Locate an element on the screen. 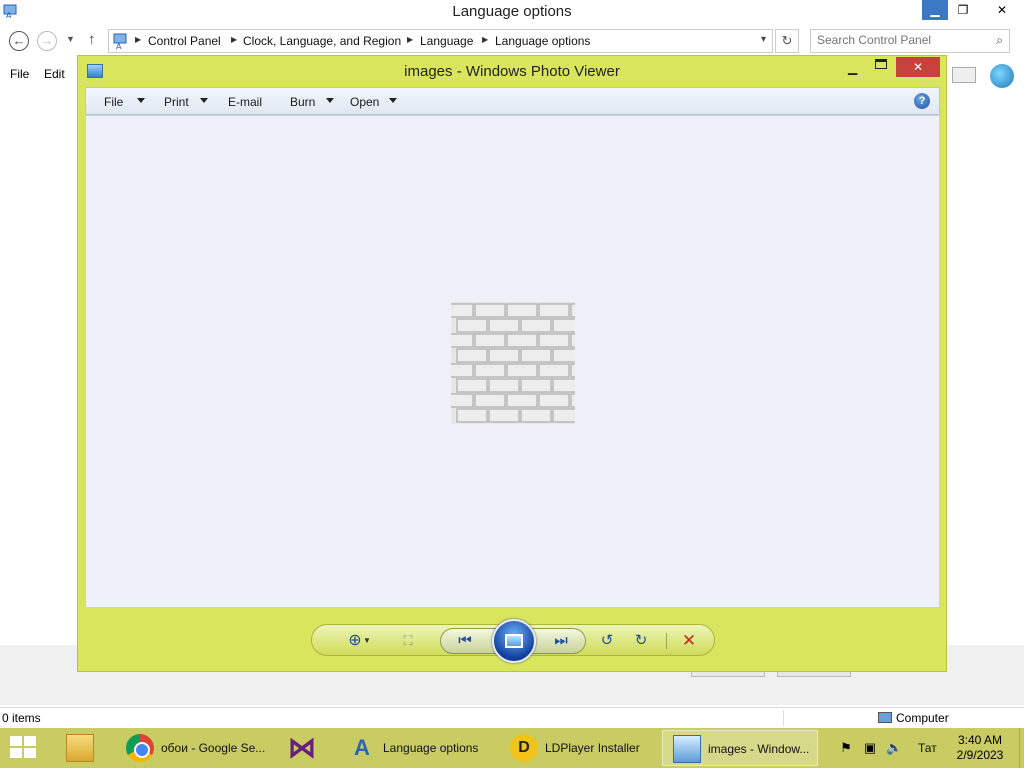  show-desktop-button is located at coordinates (1021, 748).